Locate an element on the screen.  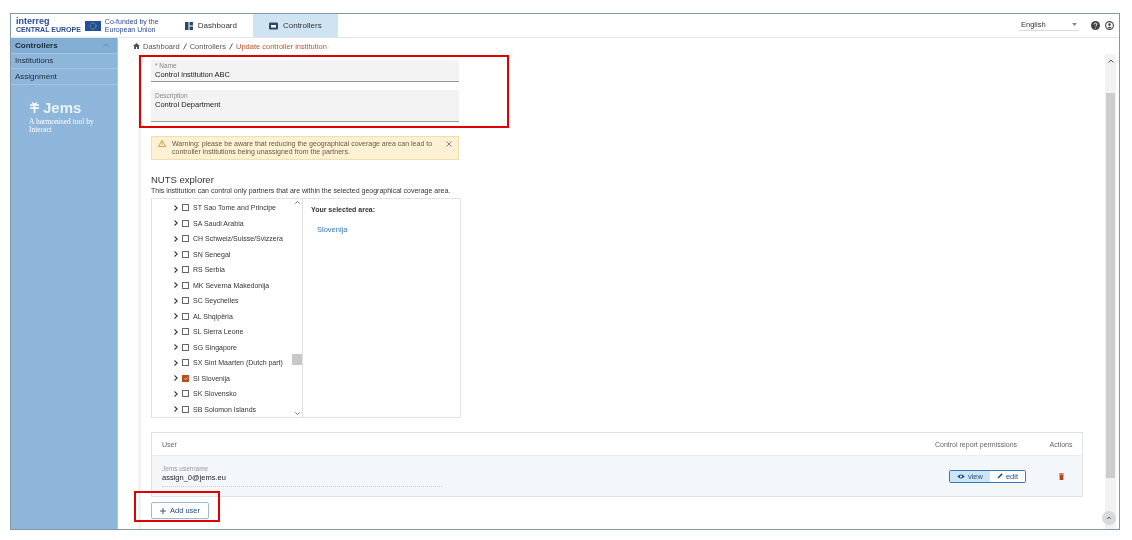
home-icon is located at coordinates (136, 46).